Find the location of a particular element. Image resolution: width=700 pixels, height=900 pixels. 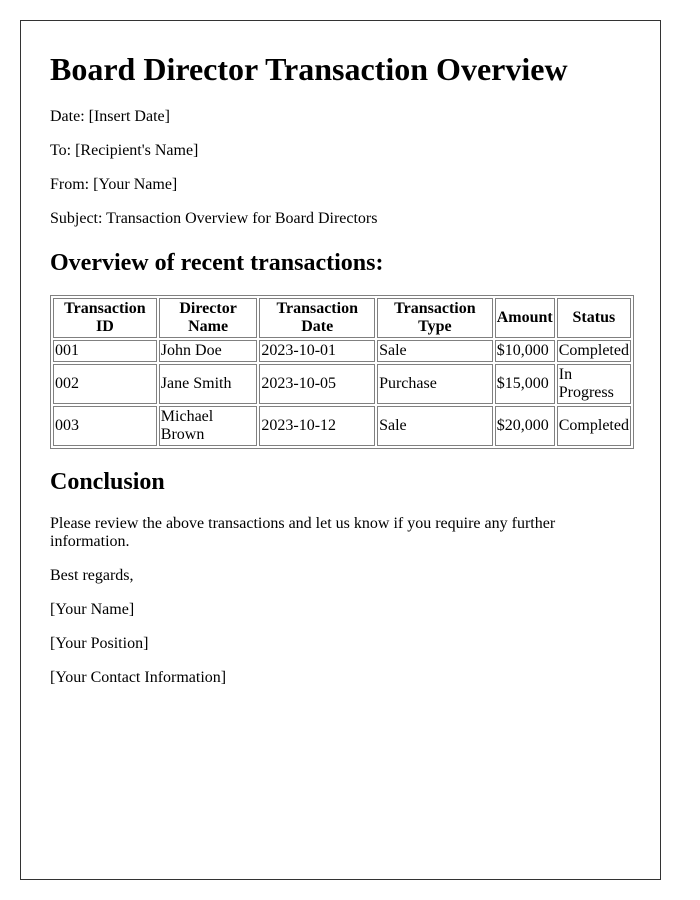

cell-transaction-id: 001 is located at coordinates (105, 351).